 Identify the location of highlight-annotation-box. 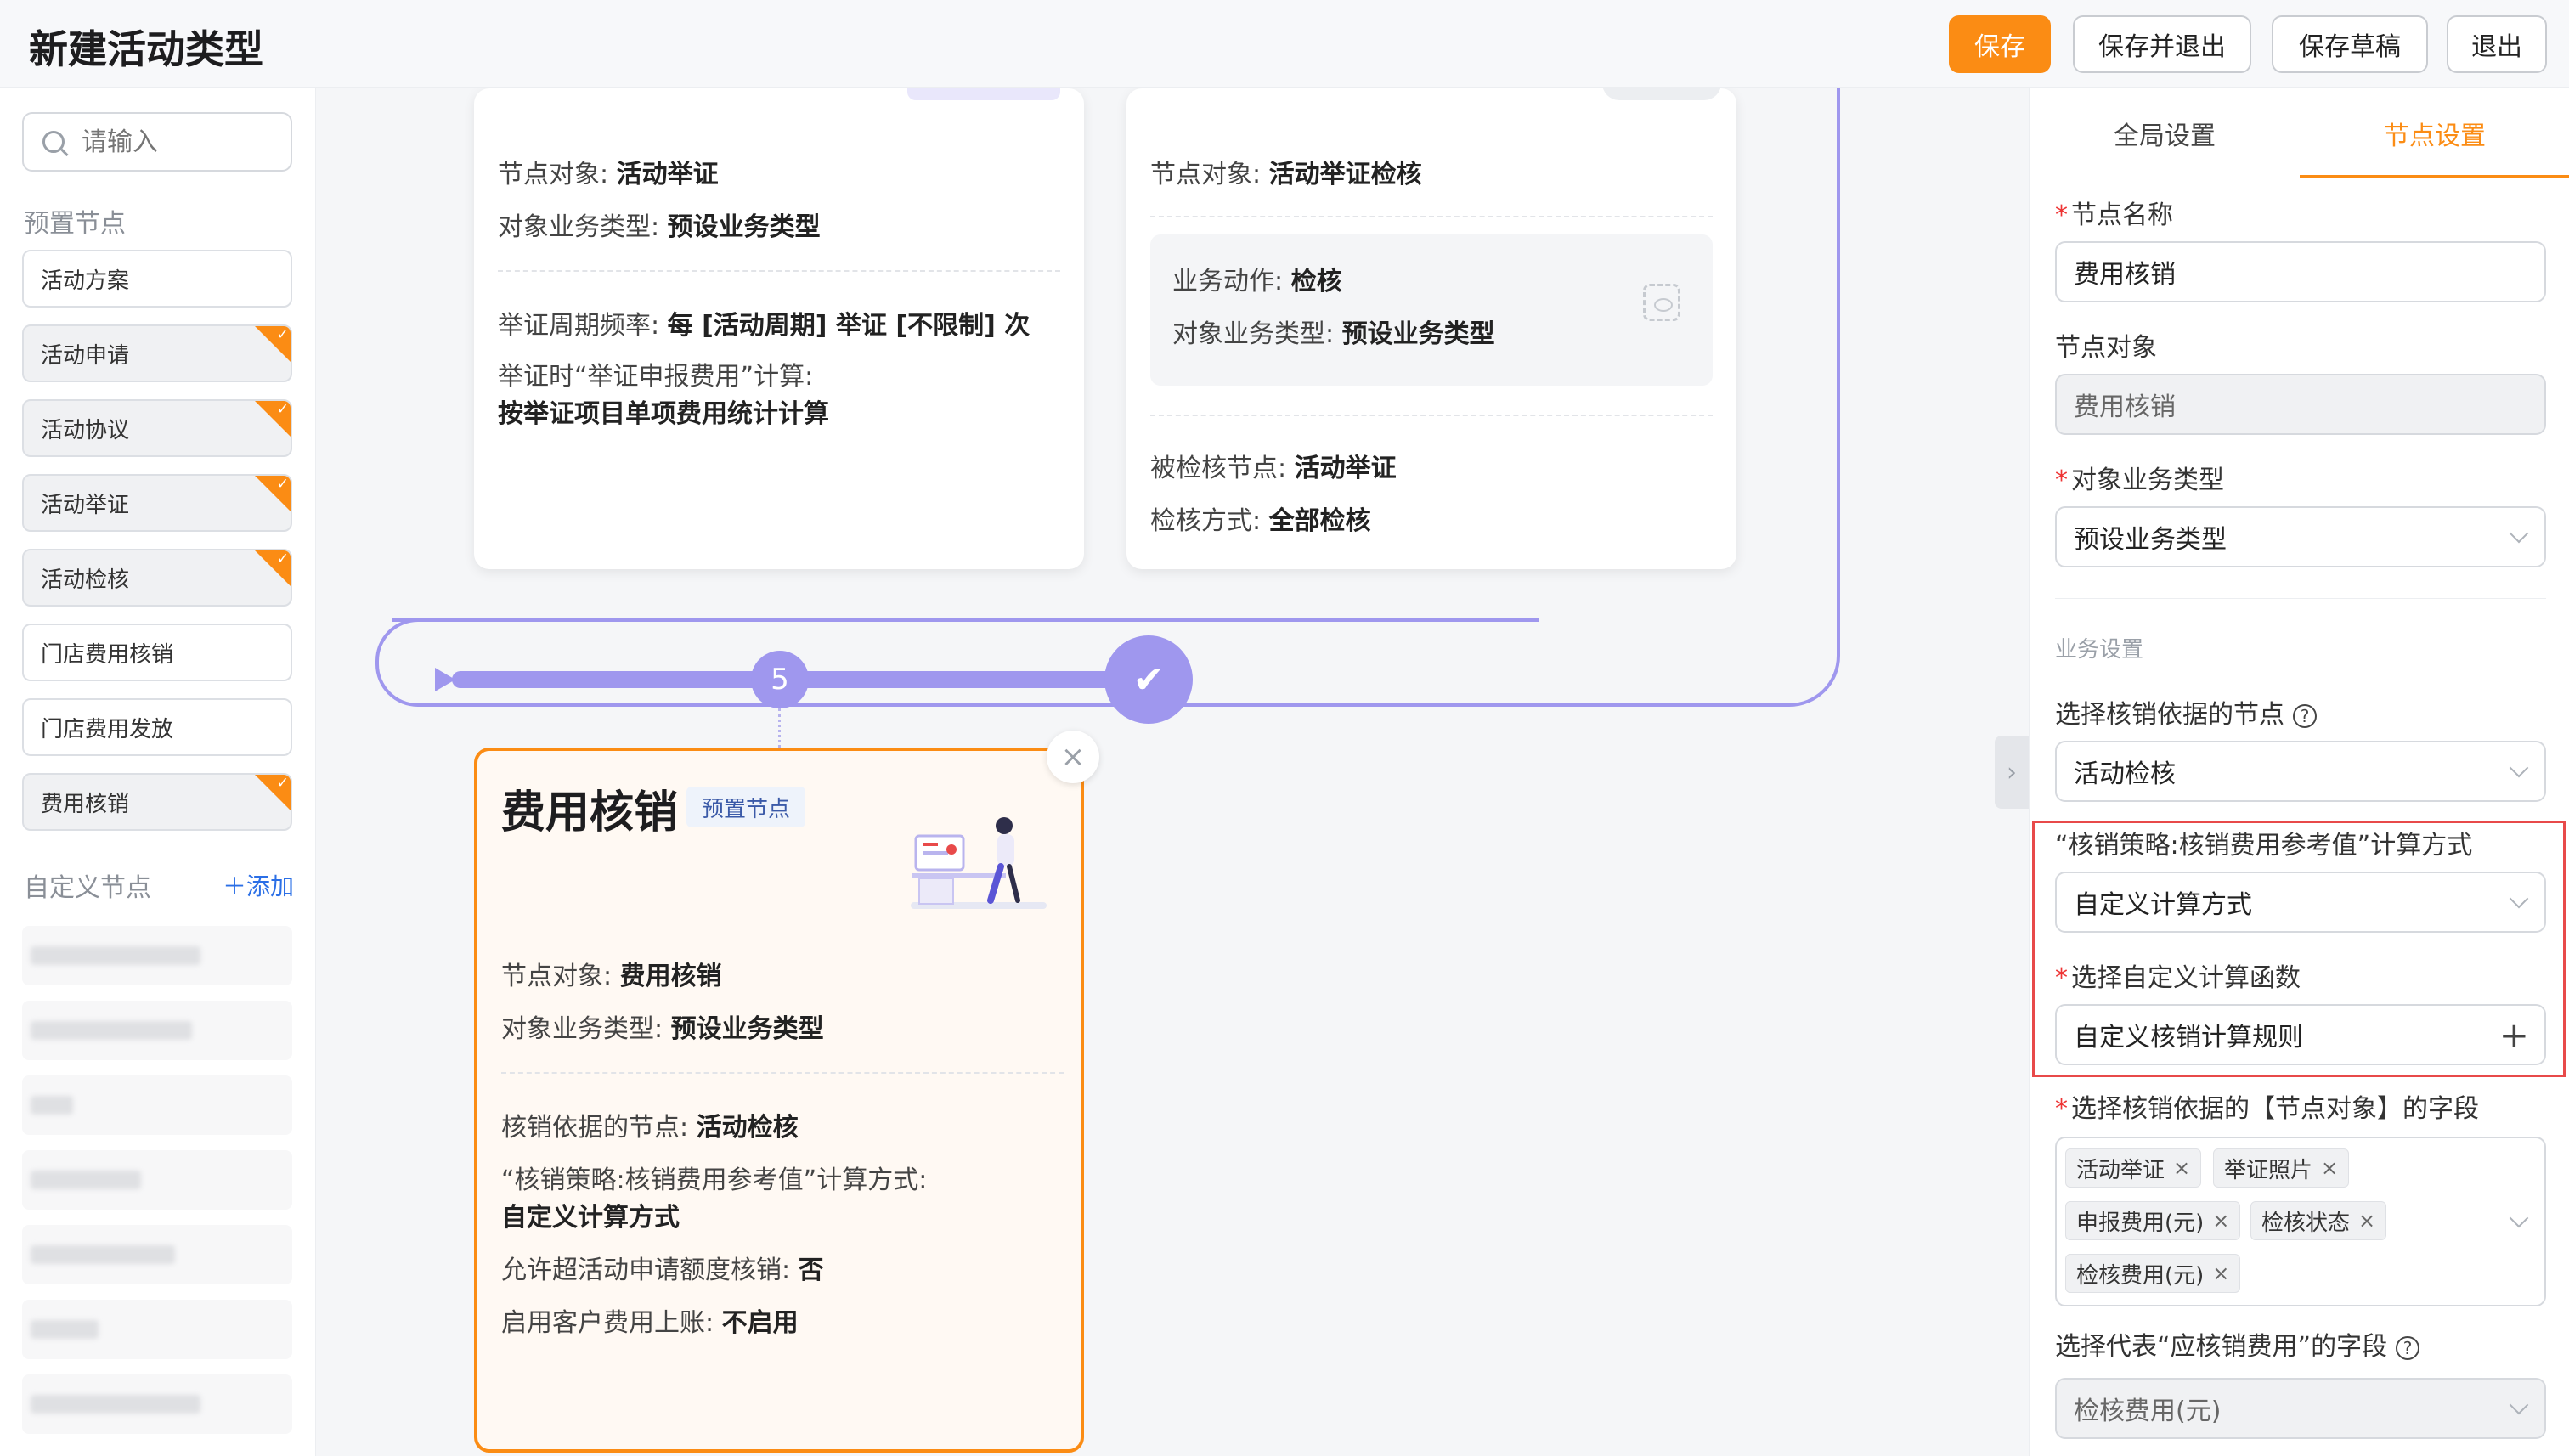
(2299, 949).